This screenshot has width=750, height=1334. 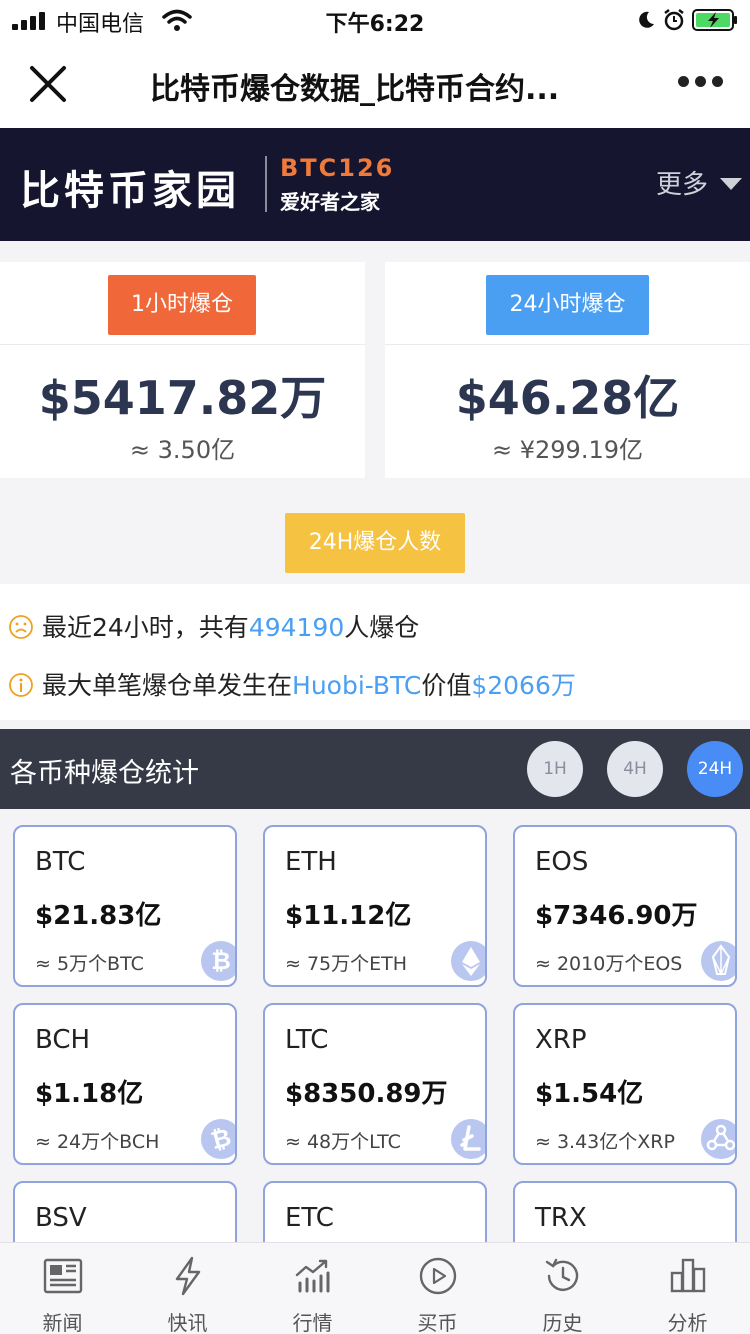 I want to click on liquidated-people-count: 494190, so click(x=296, y=627).